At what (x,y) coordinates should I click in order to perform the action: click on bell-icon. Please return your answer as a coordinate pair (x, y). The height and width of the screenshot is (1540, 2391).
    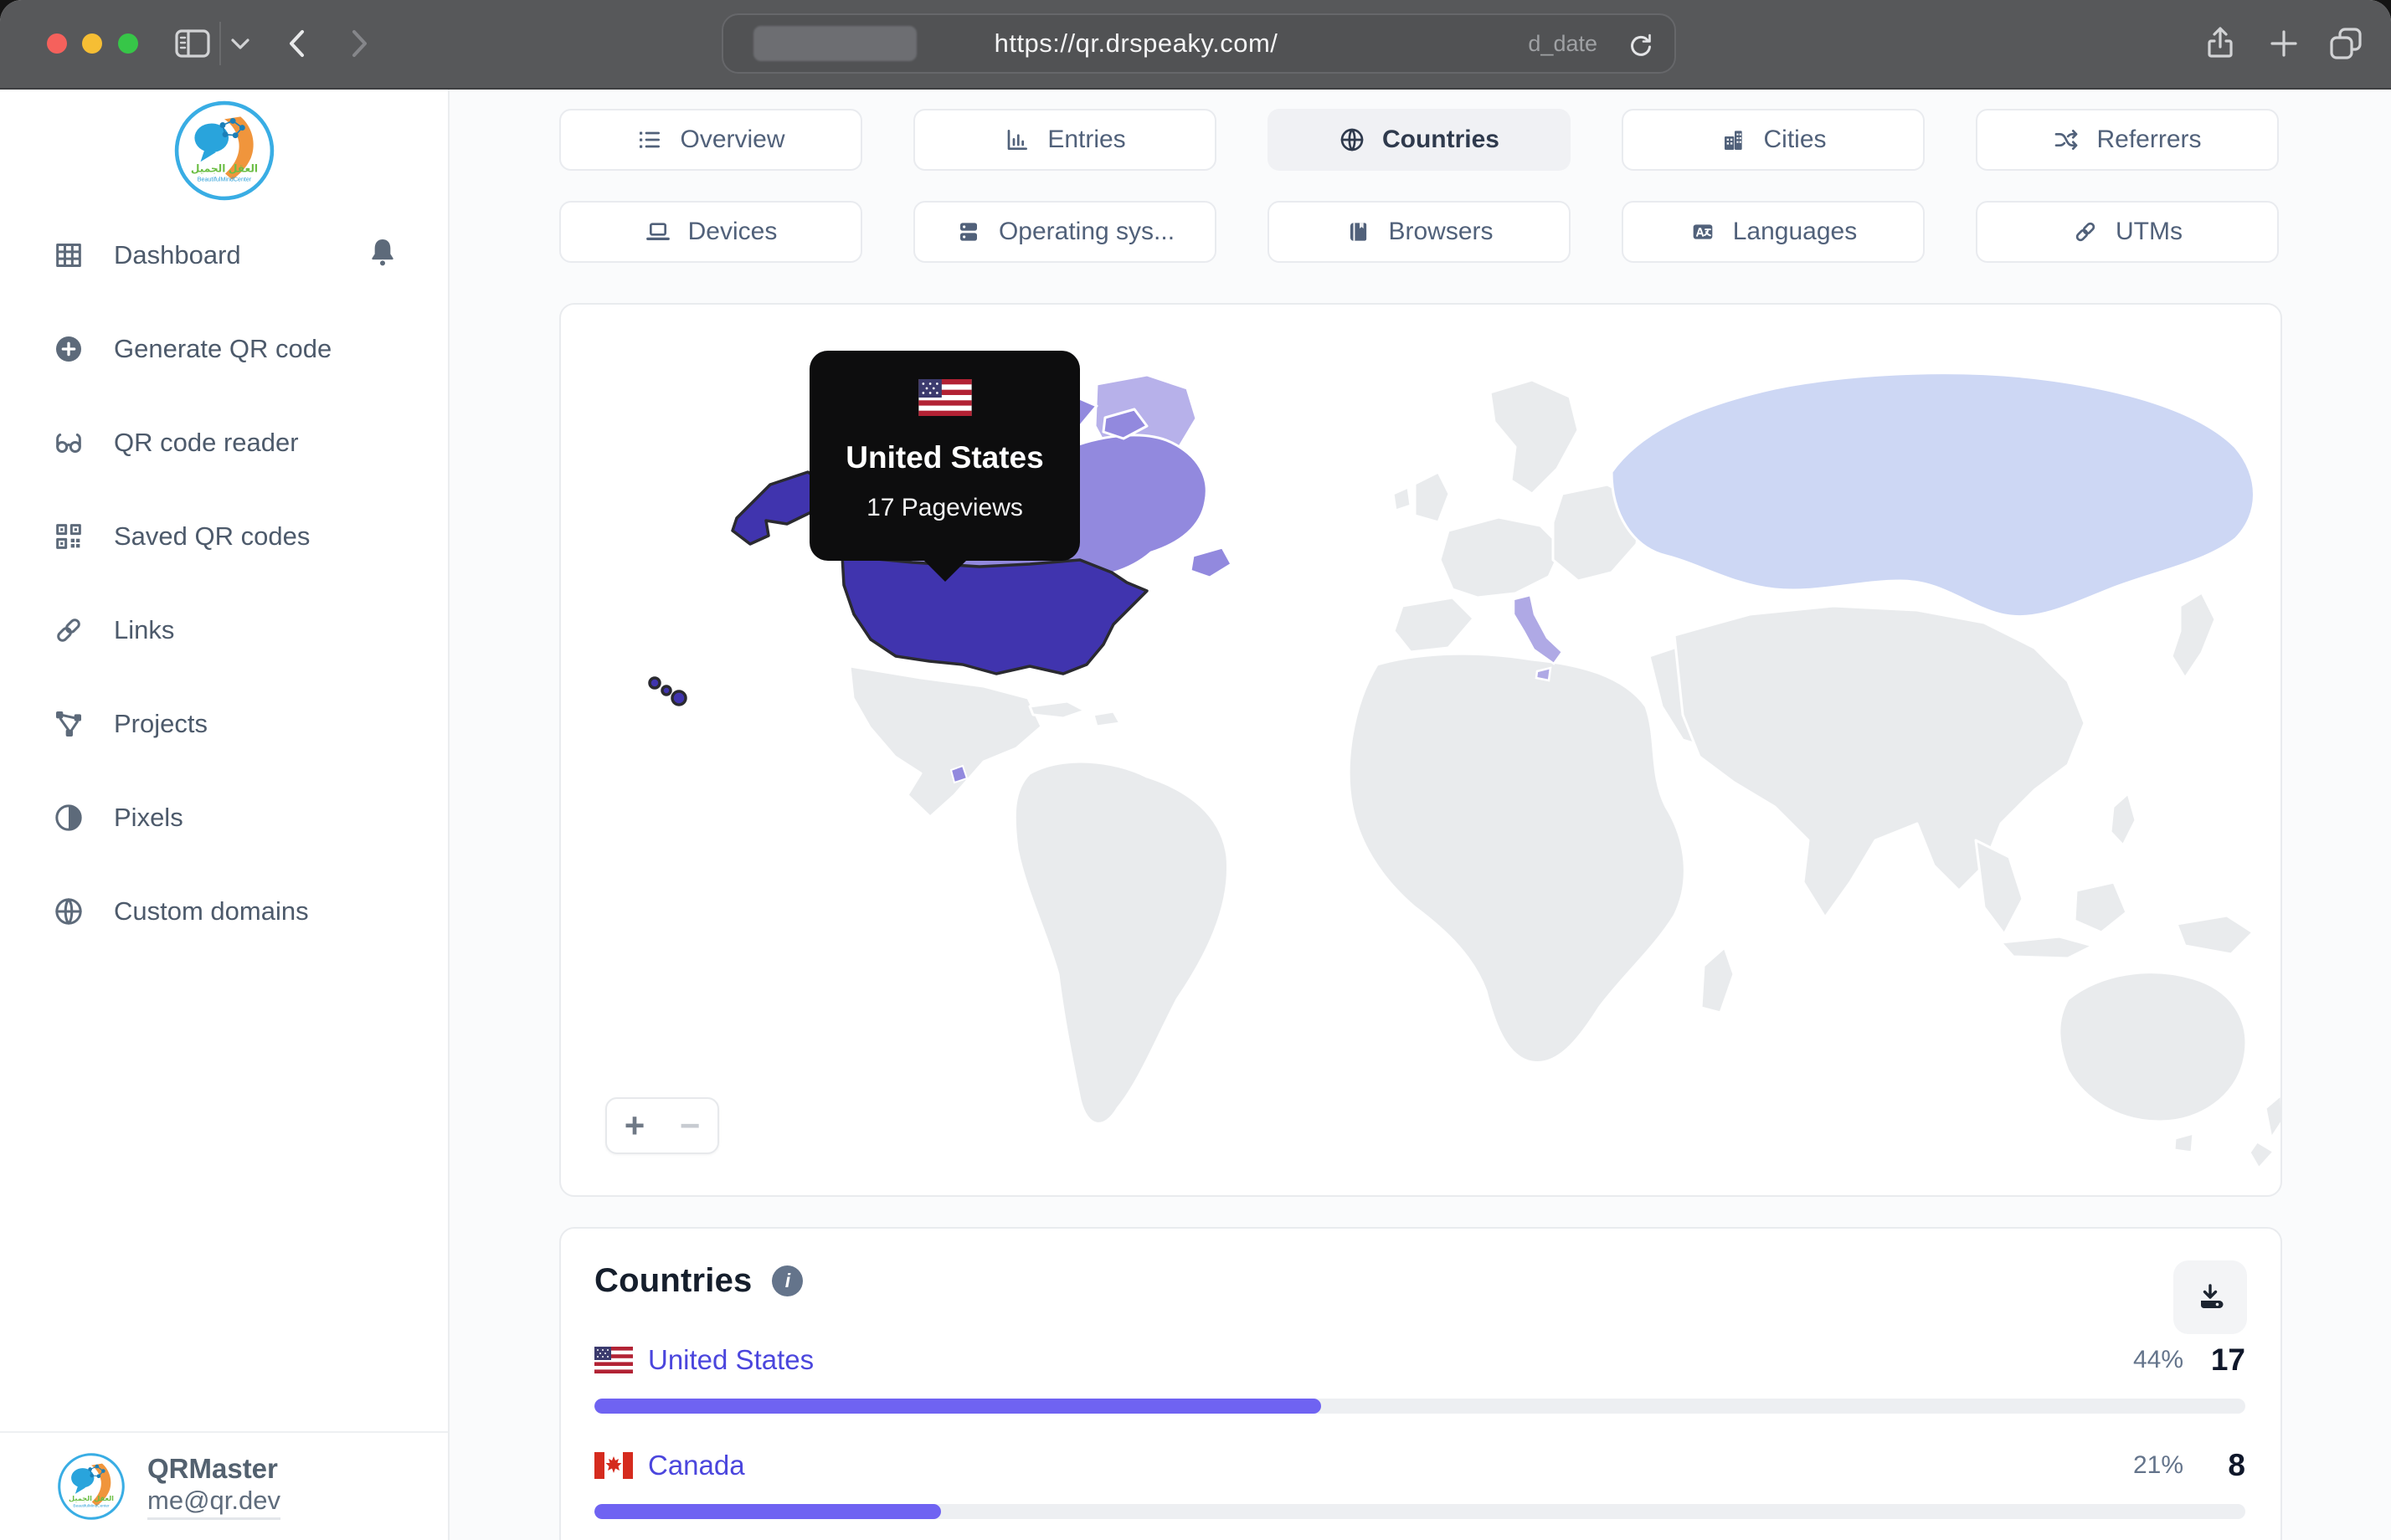
    Looking at the image, I should click on (383, 252).